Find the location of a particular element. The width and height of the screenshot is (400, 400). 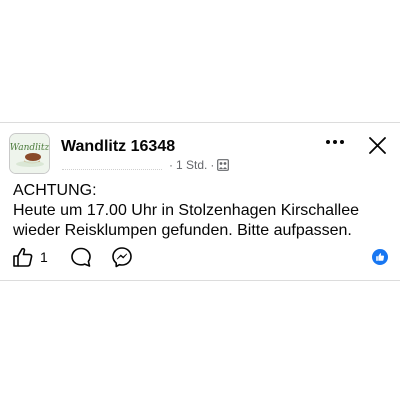

close-icon is located at coordinates (377, 145).